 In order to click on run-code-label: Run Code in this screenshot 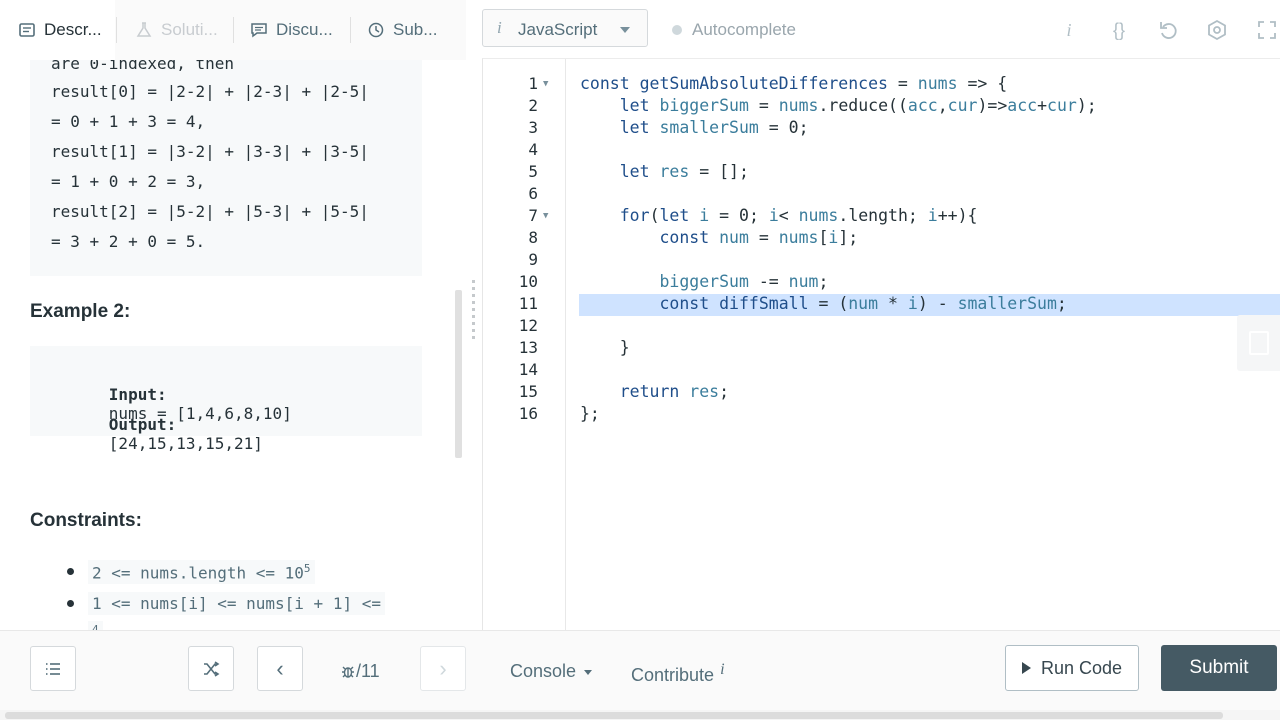, I will do `click(1081, 667)`.